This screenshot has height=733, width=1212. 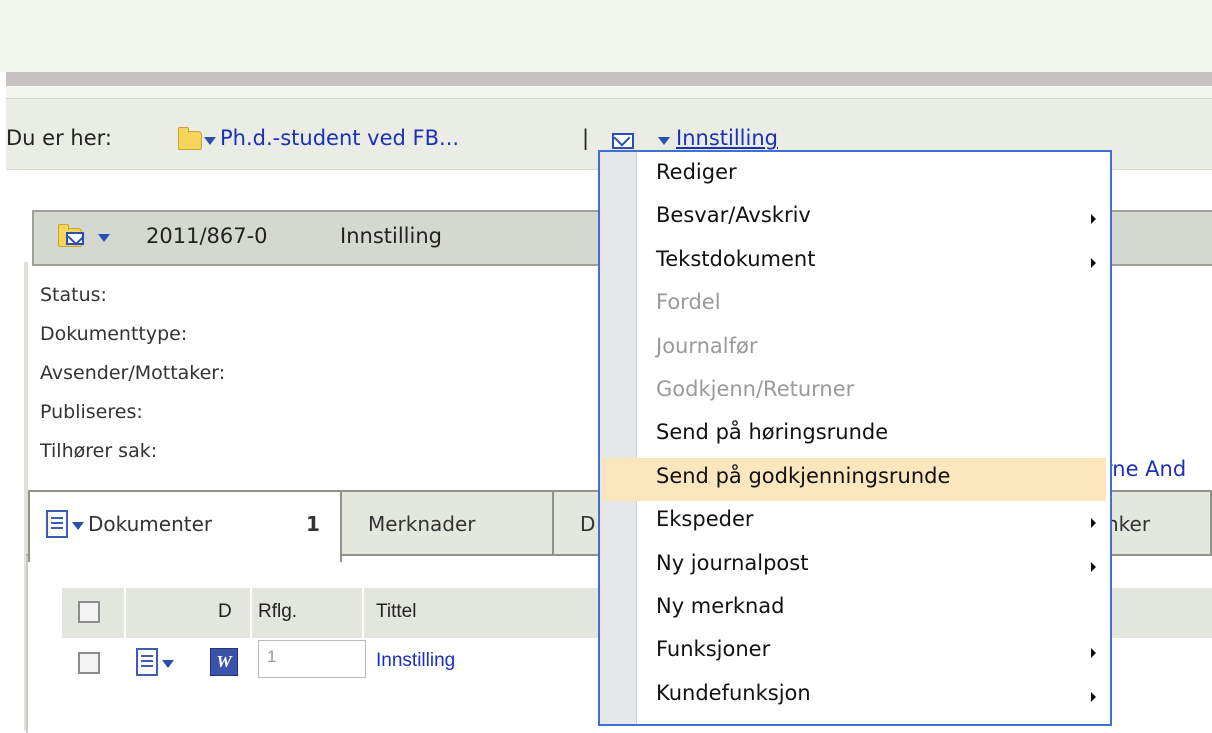 What do you see at coordinates (190, 138) in the screenshot?
I see `folder-icon` at bounding box center [190, 138].